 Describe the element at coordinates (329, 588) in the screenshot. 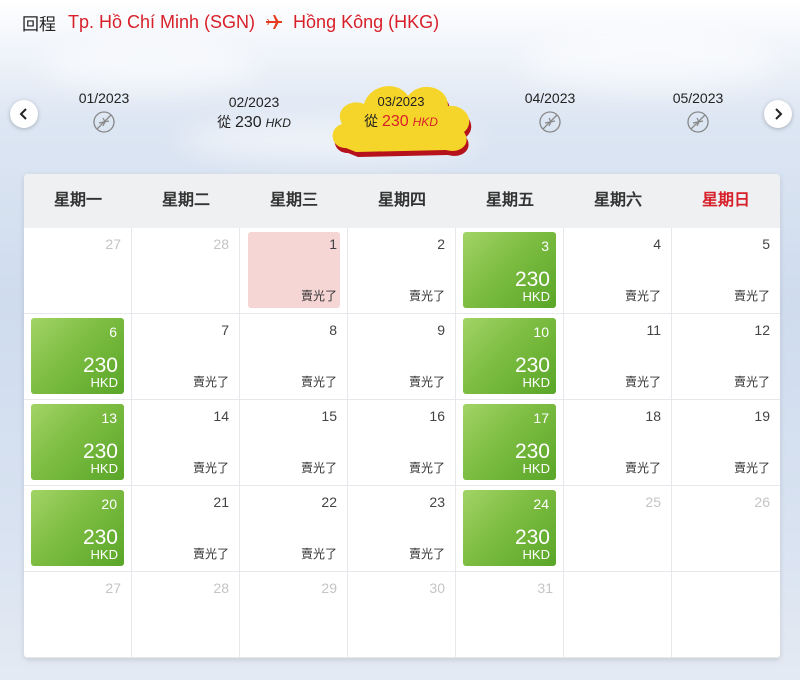

I see `day-number: 29` at that location.